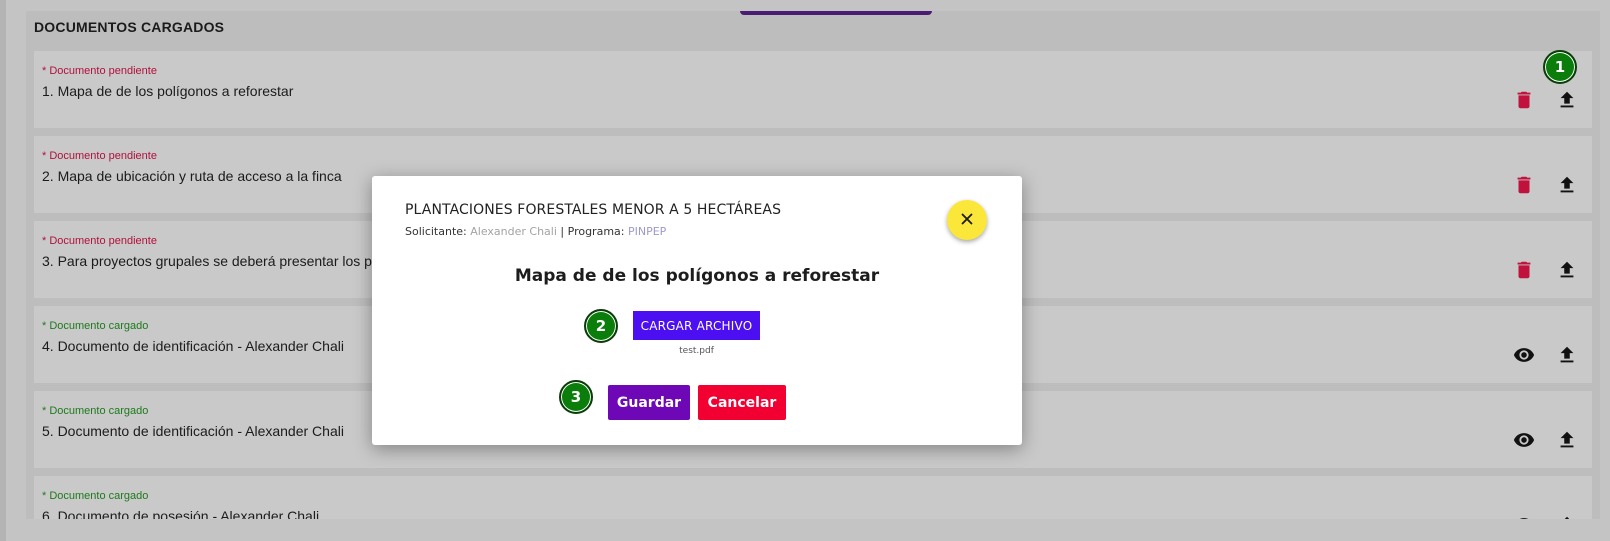  Describe the element at coordinates (596, 231) in the screenshot. I see `program-label: Programa:` at that location.